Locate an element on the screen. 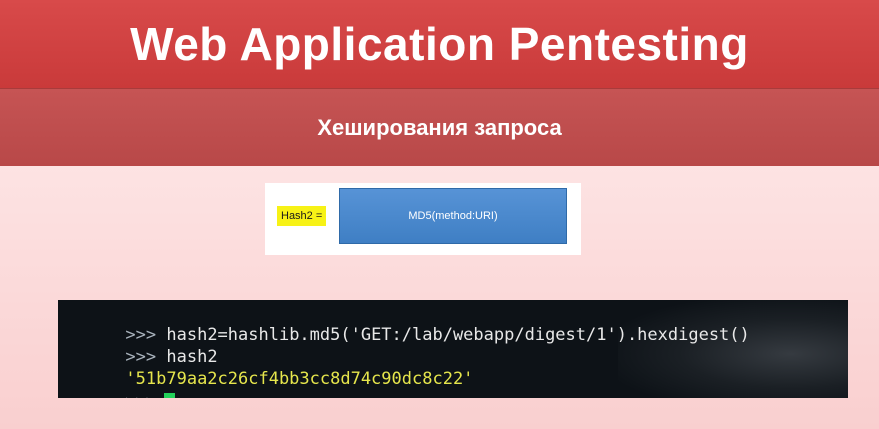 Image resolution: width=879 pixels, height=429 pixels. terminal-line: >>> is located at coordinates (120, 385).